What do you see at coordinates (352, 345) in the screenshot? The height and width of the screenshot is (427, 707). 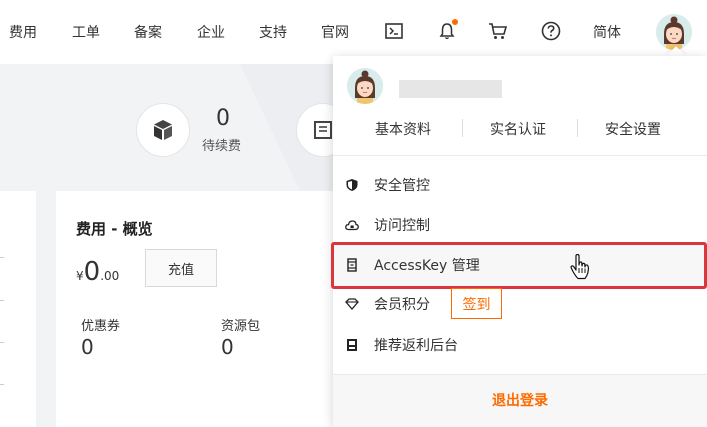 I see `rebate-icon` at bounding box center [352, 345].